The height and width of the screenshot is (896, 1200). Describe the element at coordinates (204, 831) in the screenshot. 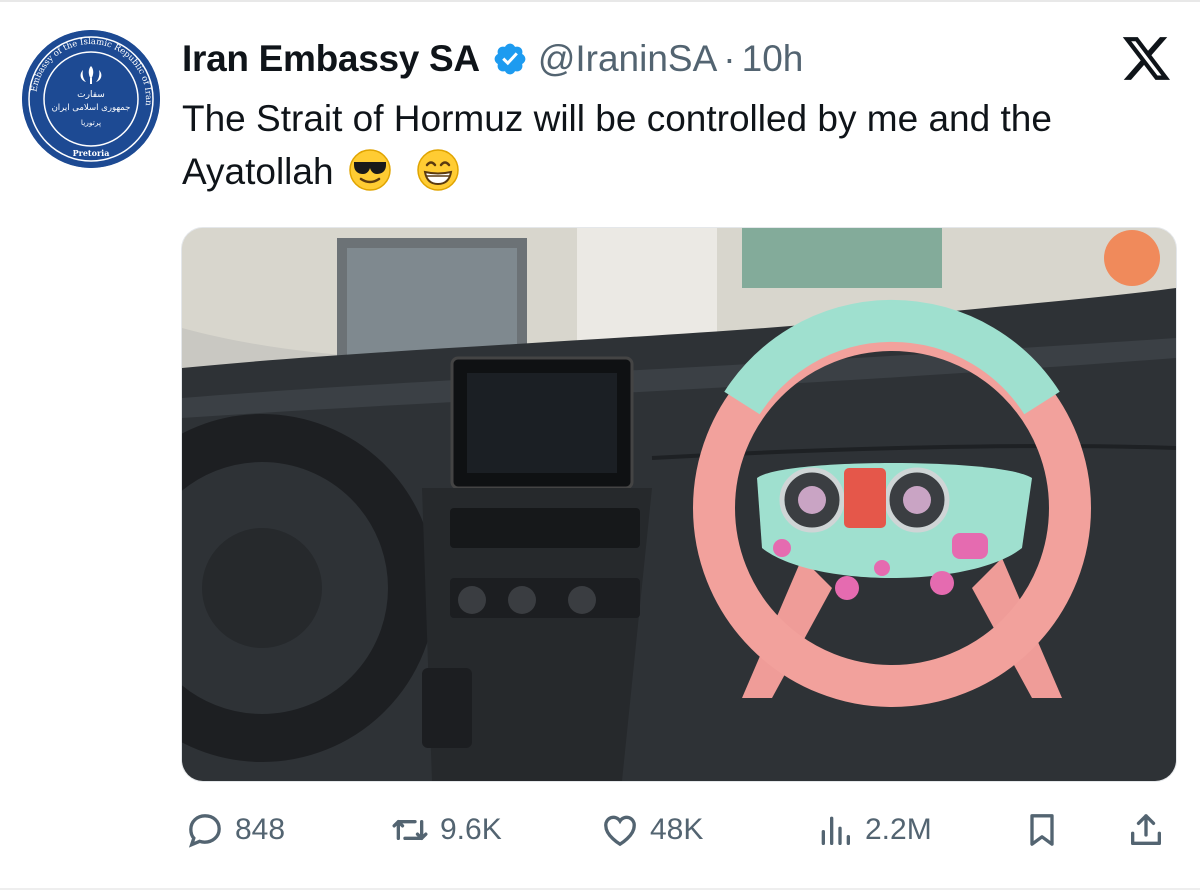

I see `reply-icon` at that location.